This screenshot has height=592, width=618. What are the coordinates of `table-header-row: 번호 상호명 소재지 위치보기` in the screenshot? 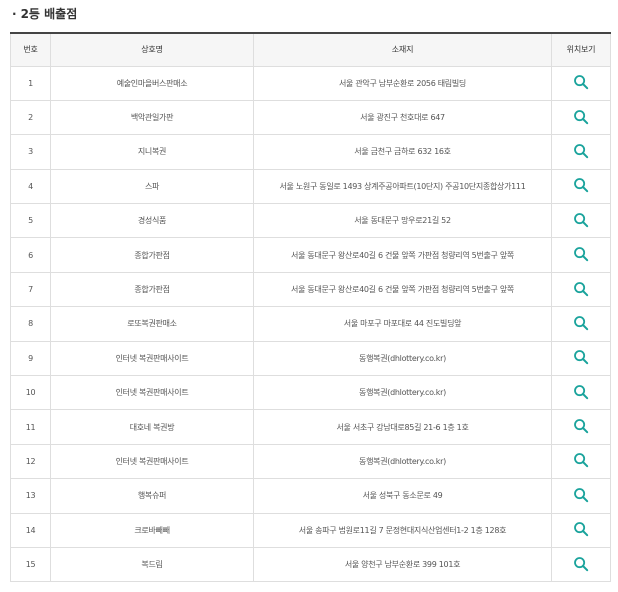 It's located at (310, 49).